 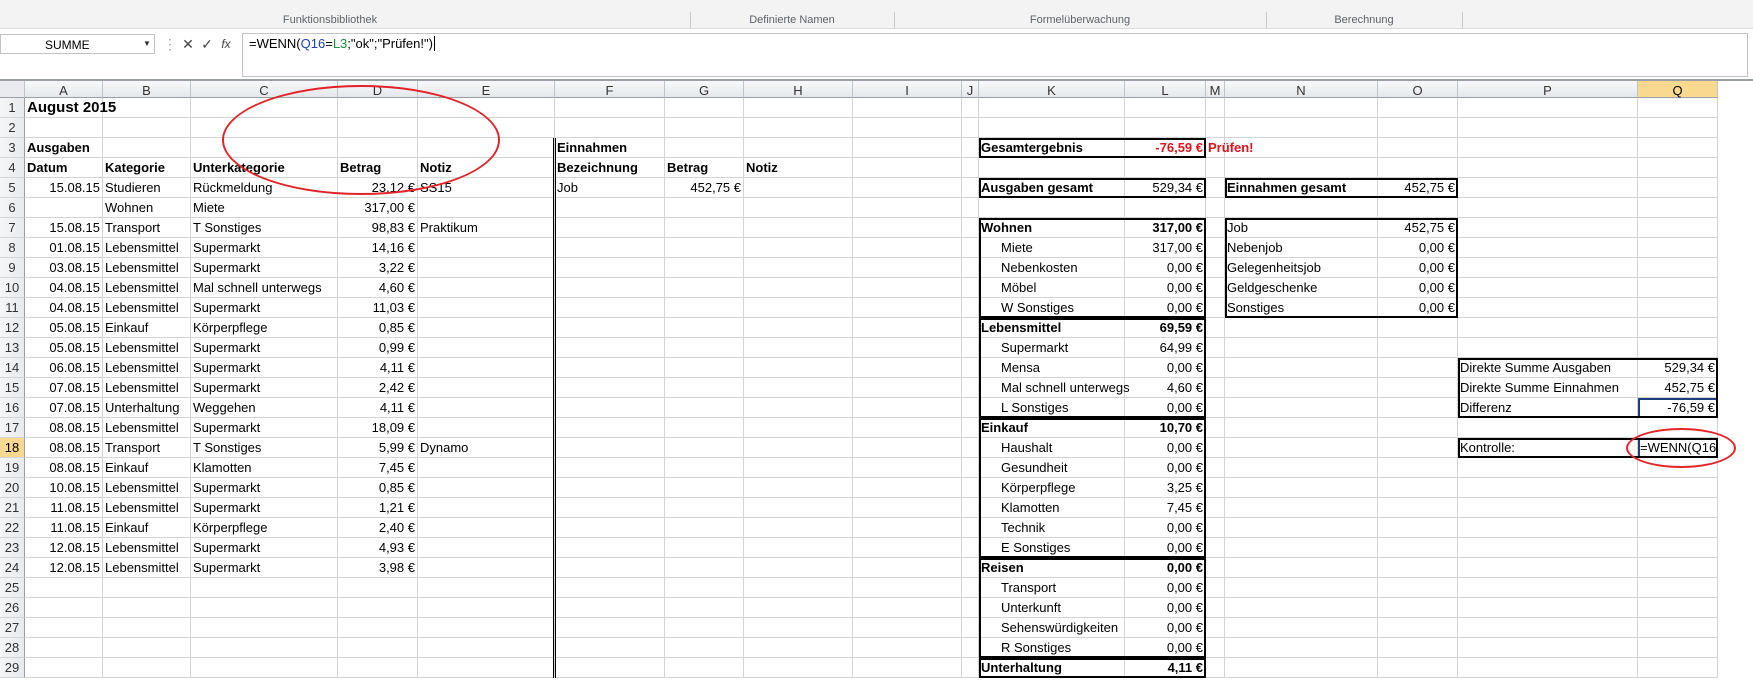 I want to click on category-label: Klamotten, so click(x=1052, y=508).